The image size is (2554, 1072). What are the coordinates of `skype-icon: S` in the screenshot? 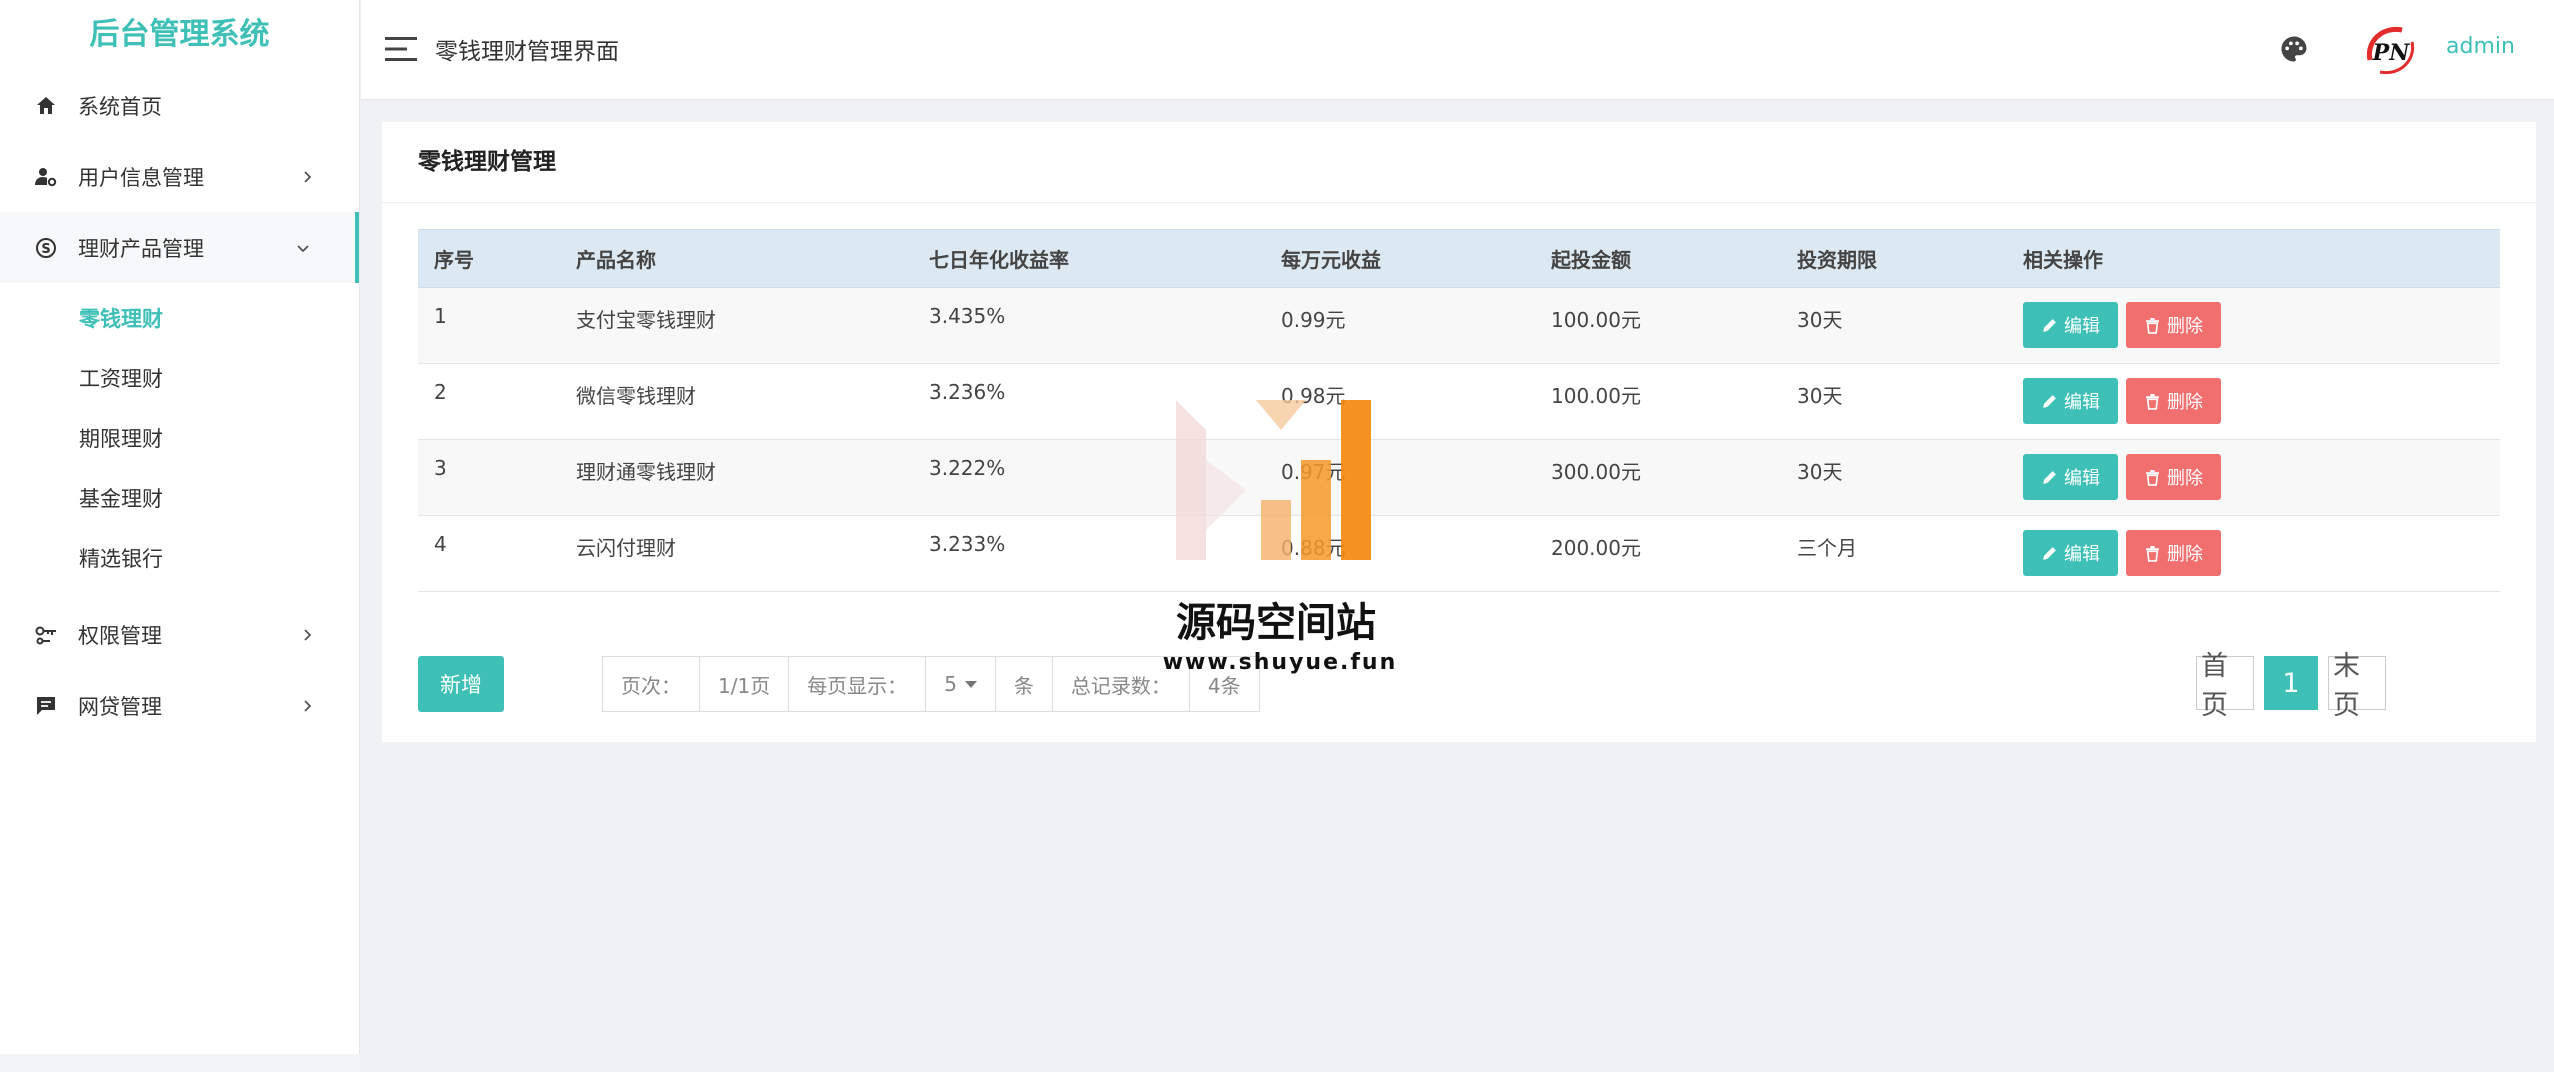 It's located at (46, 248).